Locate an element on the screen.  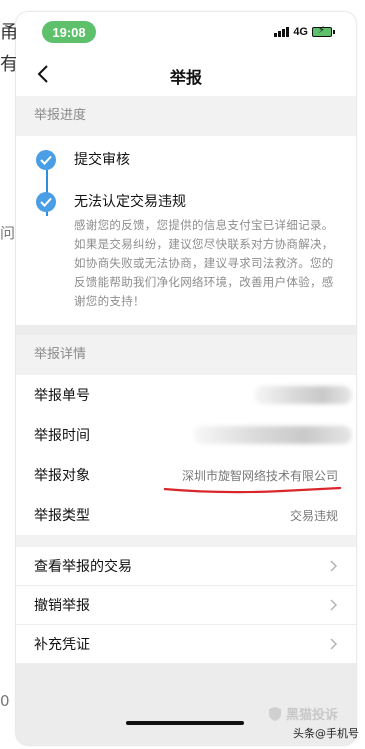
menu-label: 补充凭证 is located at coordinates (62, 645).